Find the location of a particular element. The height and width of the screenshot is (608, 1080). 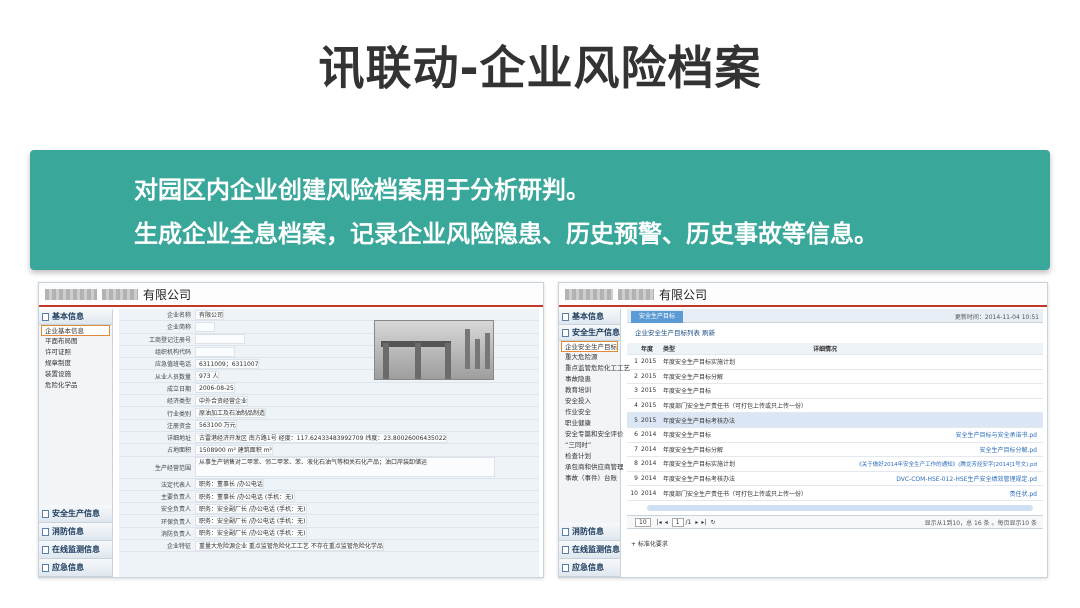

table-row: 7 2014 年度安全生产目标分解 安全生产目标分解.pd is located at coordinates (835, 450).